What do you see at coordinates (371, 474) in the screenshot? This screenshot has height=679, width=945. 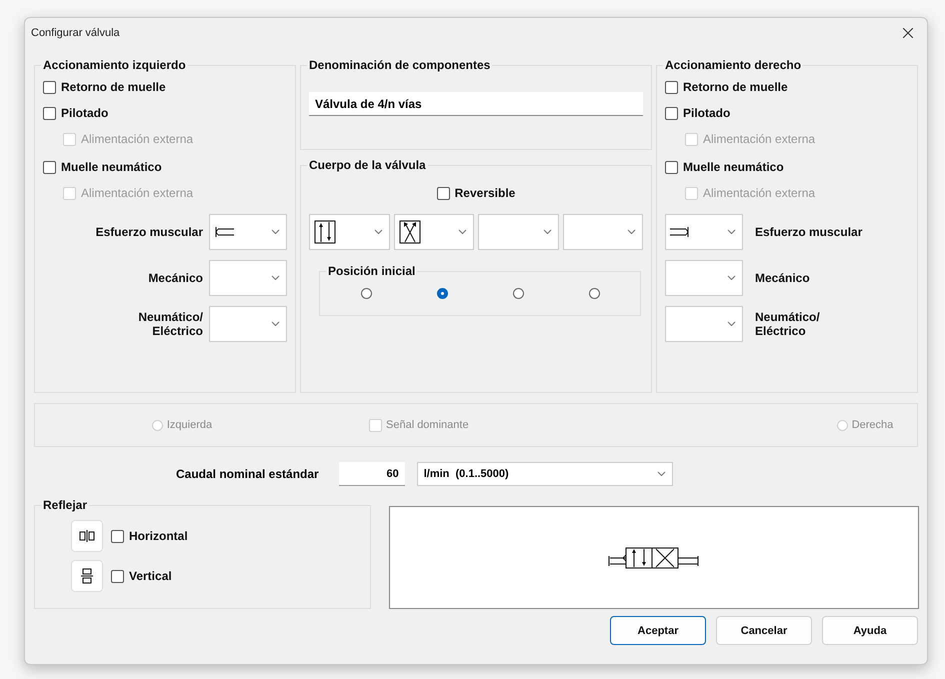 I see `flow-field: 60` at bounding box center [371, 474].